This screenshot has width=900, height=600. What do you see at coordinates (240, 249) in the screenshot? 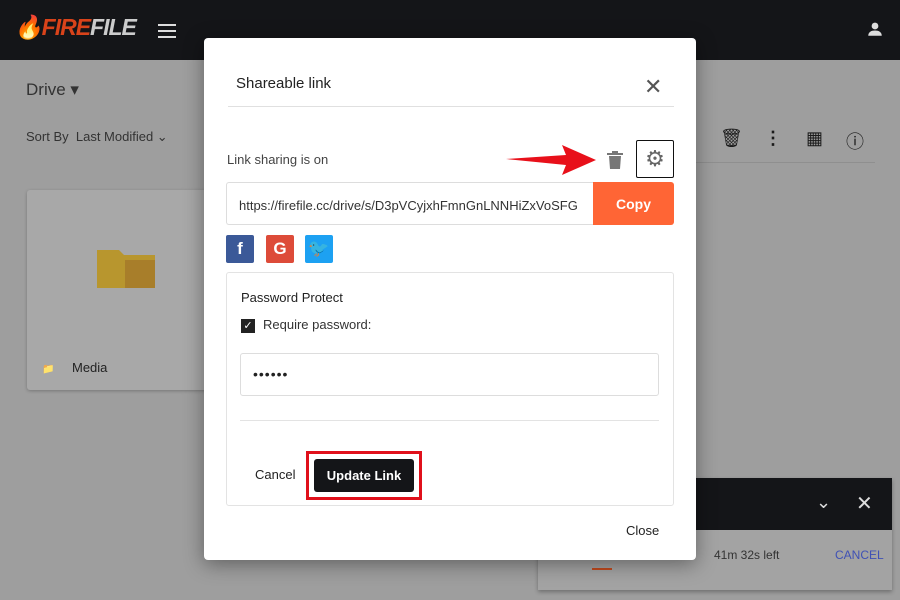
I see `facebook-share-icon: f` at bounding box center [240, 249].